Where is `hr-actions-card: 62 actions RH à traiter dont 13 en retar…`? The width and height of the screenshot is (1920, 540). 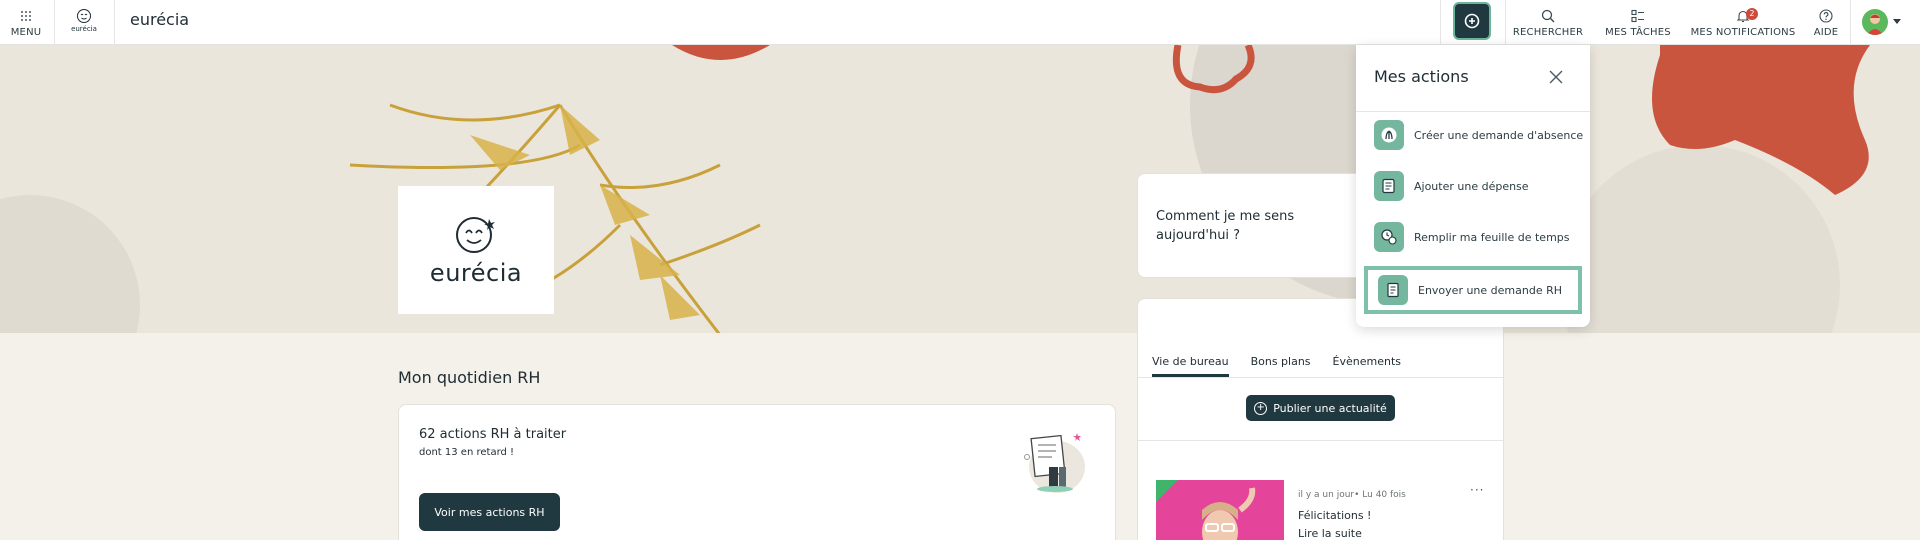
hr-actions-card: 62 actions RH à traiter dont 13 en retar… is located at coordinates (757, 472).